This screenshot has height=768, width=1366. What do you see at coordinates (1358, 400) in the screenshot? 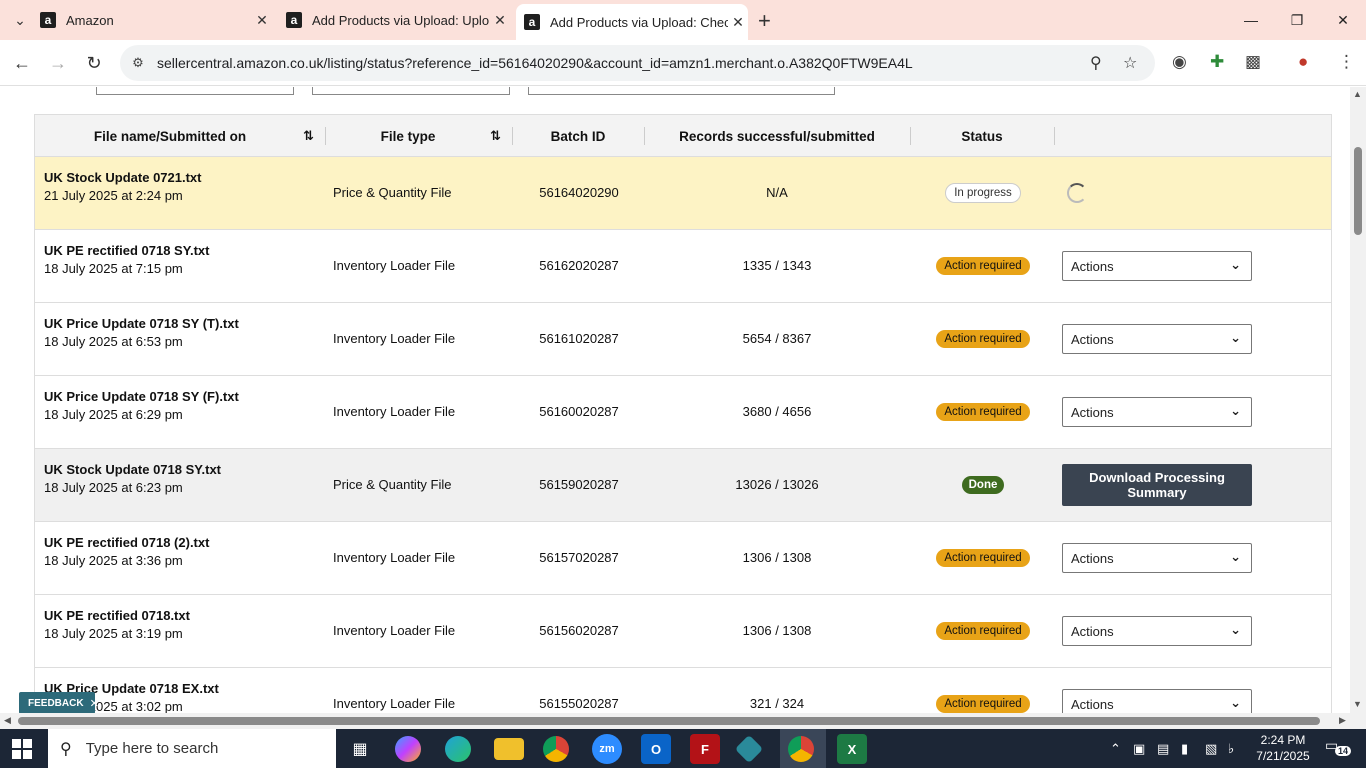
I see `vertical-scrollbar: ▲ ▼` at bounding box center [1358, 400].